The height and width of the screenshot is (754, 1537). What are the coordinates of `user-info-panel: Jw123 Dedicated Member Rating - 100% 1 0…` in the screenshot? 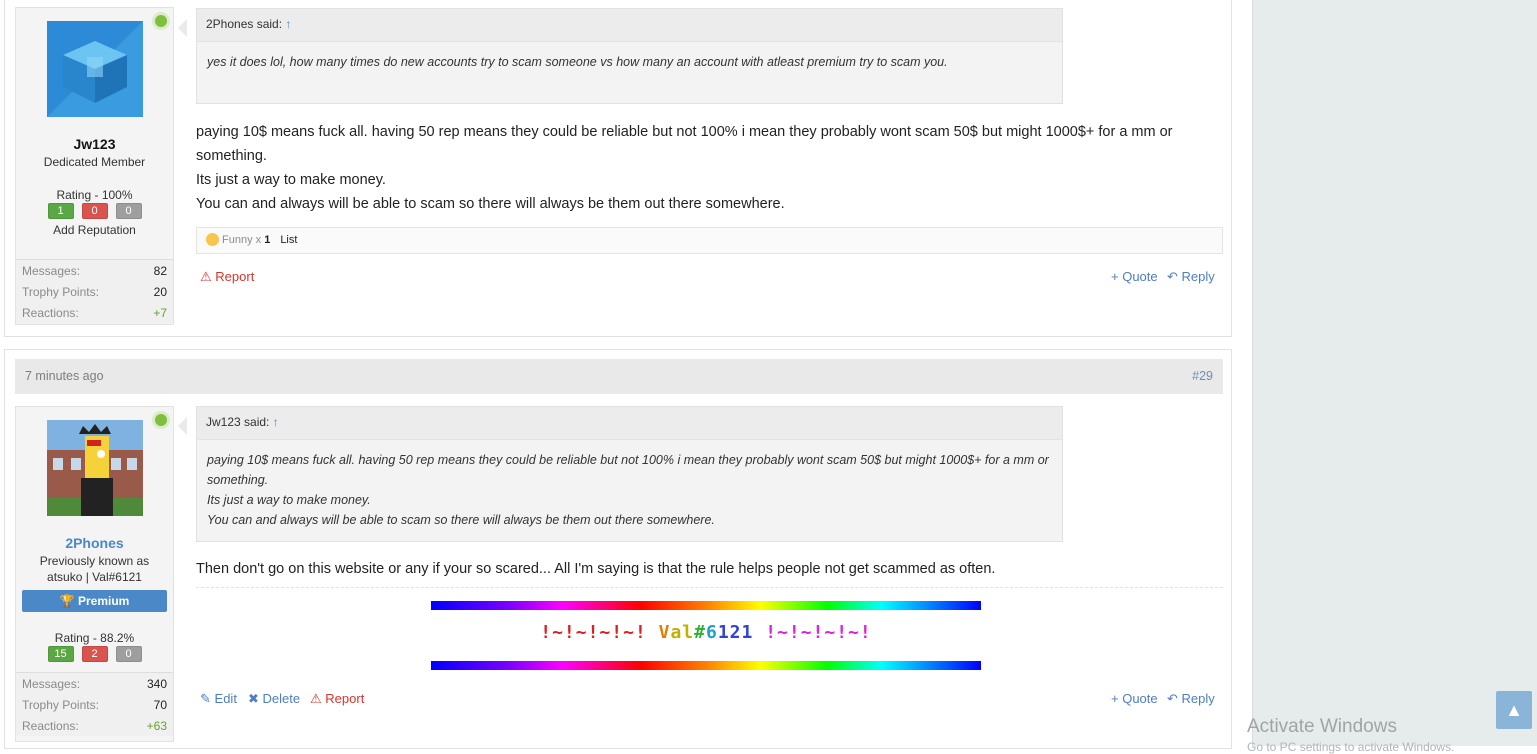 It's located at (94, 166).